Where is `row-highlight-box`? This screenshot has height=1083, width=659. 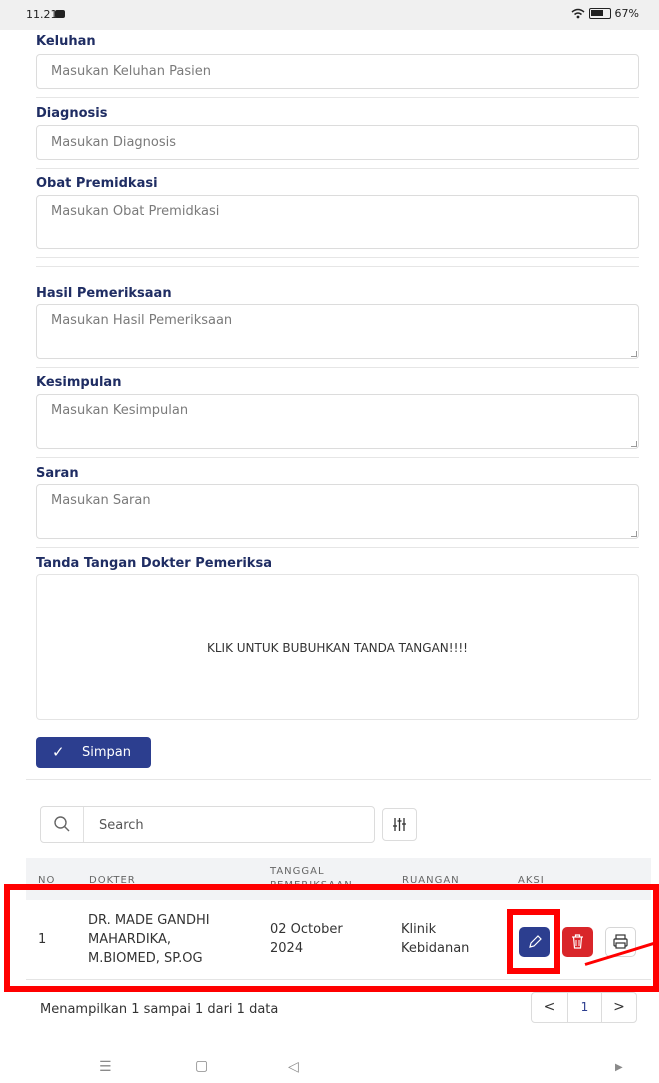
row-highlight-box is located at coordinates (331, 938).